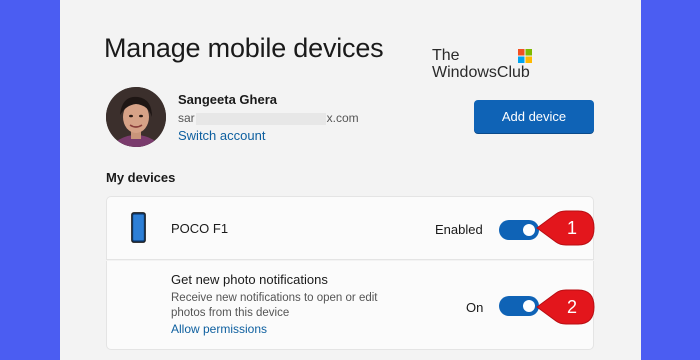  What do you see at coordinates (475, 307) in the screenshot?
I see `notifications-status-label: On` at bounding box center [475, 307].